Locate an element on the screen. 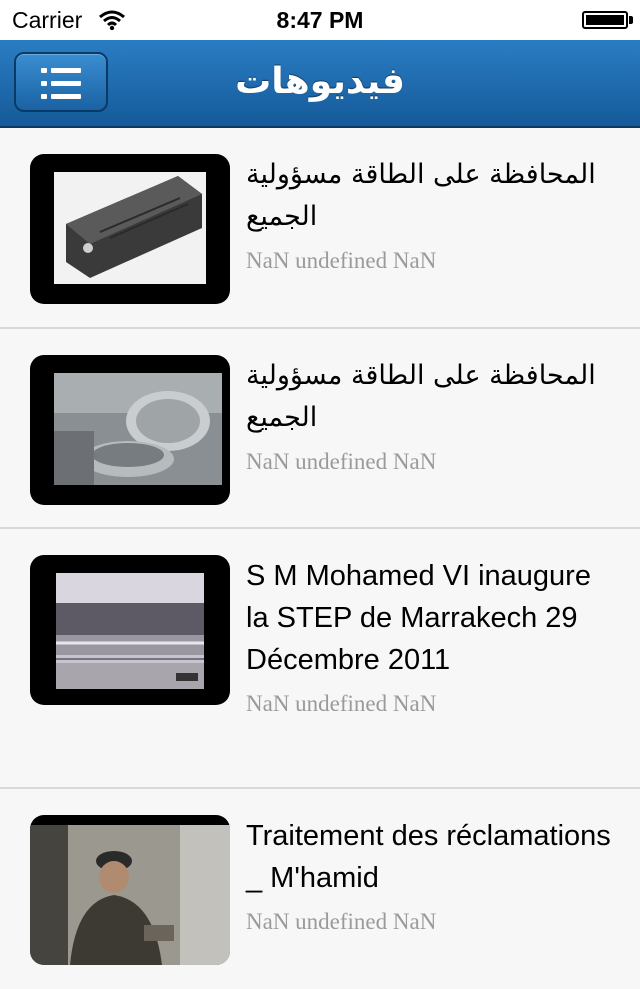  status-bar: Carrier 8:47 PM is located at coordinates (320, 20).